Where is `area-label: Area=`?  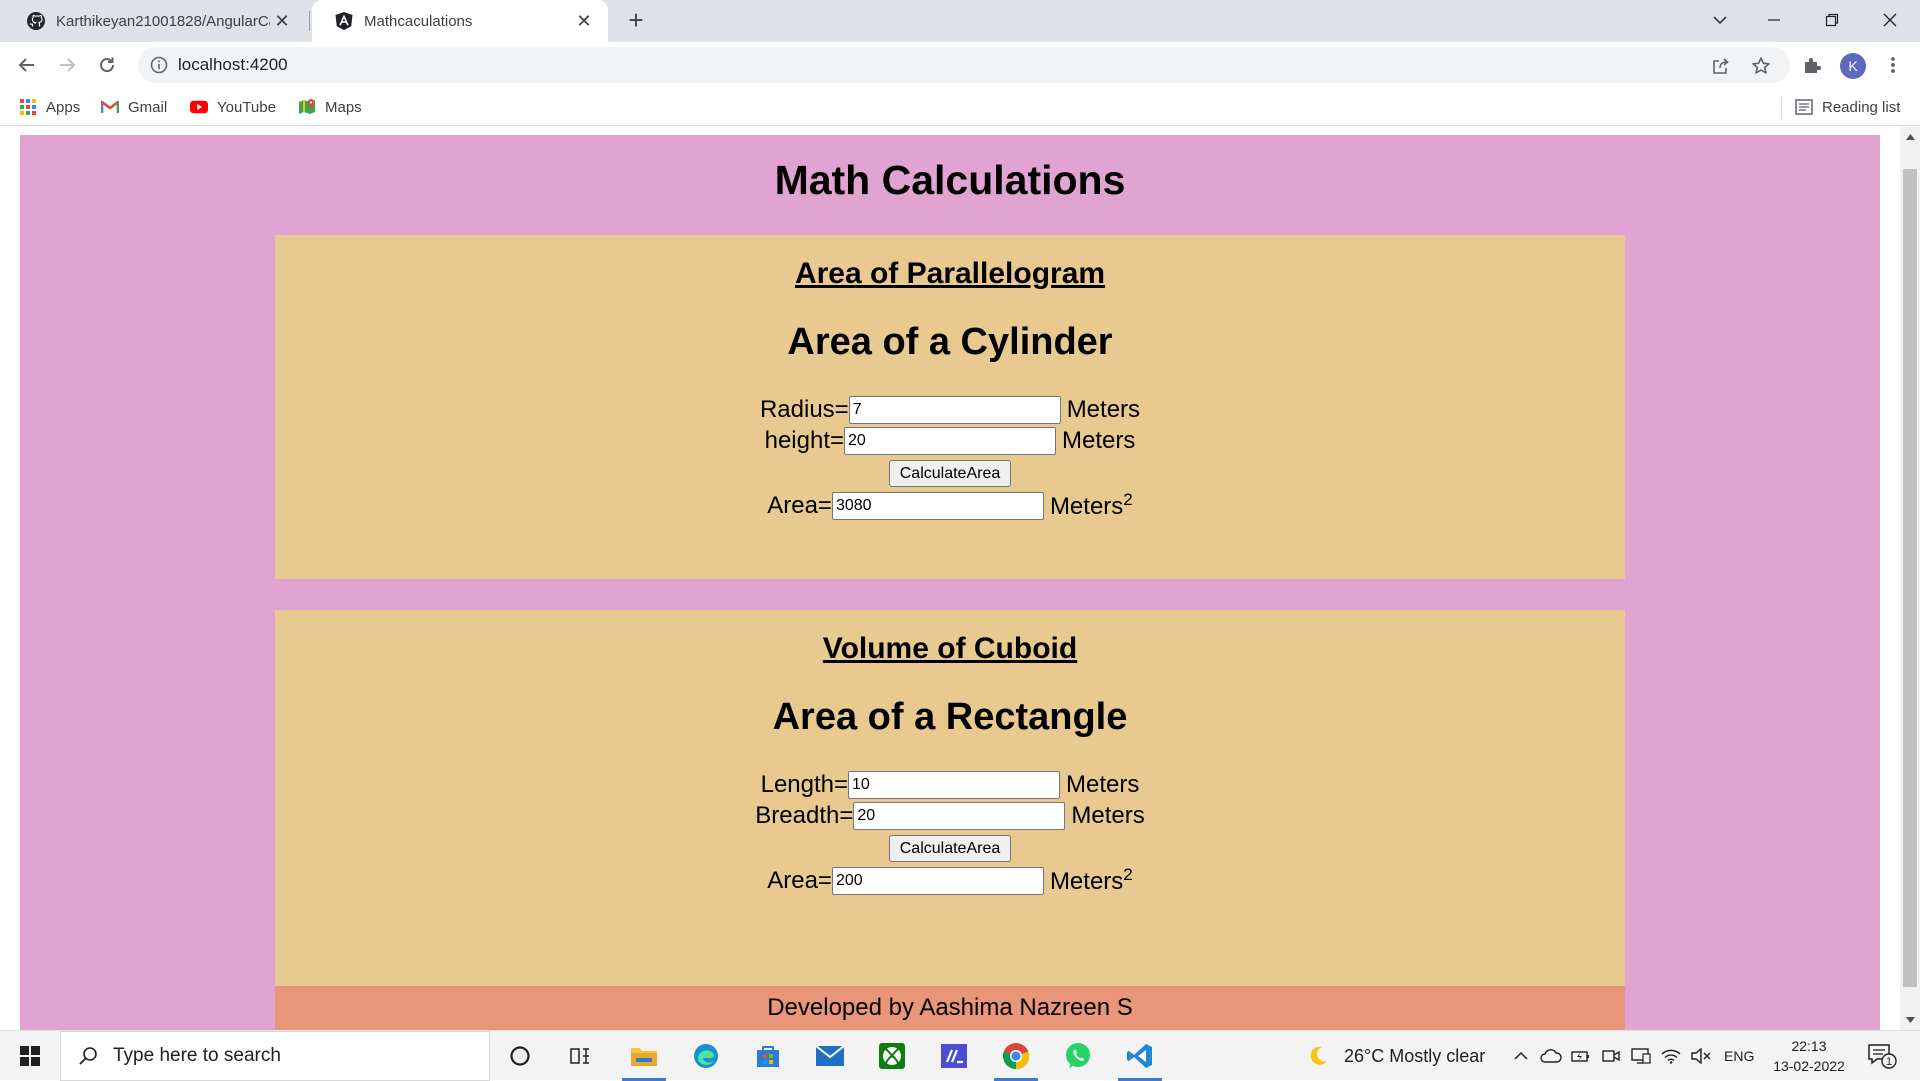 area-label: Area= is located at coordinates (799, 880).